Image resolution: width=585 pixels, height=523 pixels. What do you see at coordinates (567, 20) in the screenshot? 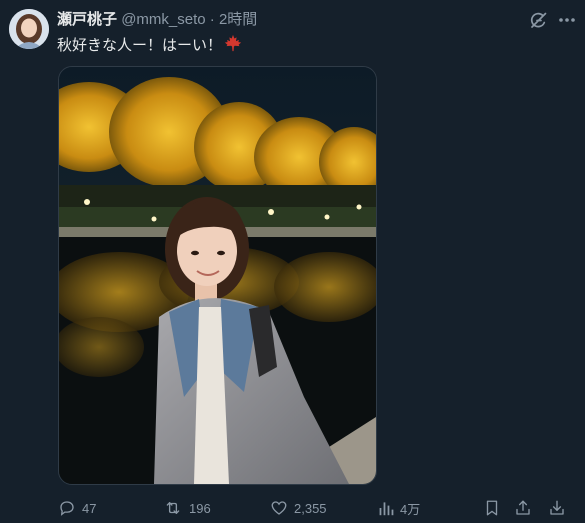
I see `more-icon` at bounding box center [567, 20].